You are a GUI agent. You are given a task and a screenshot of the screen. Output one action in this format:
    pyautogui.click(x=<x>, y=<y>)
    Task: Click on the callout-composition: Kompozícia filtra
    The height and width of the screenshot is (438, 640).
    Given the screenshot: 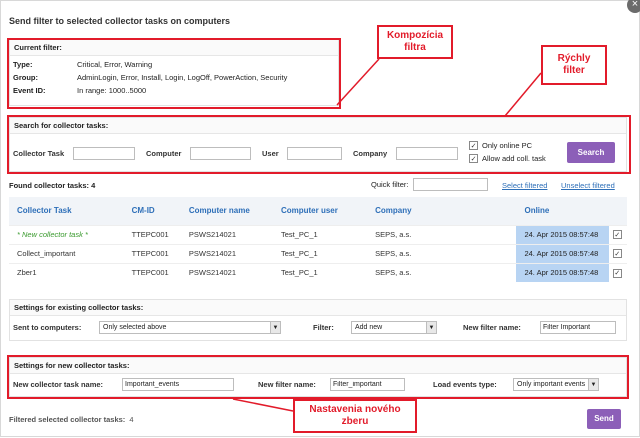 What is the action you would take?
    pyautogui.click(x=415, y=42)
    